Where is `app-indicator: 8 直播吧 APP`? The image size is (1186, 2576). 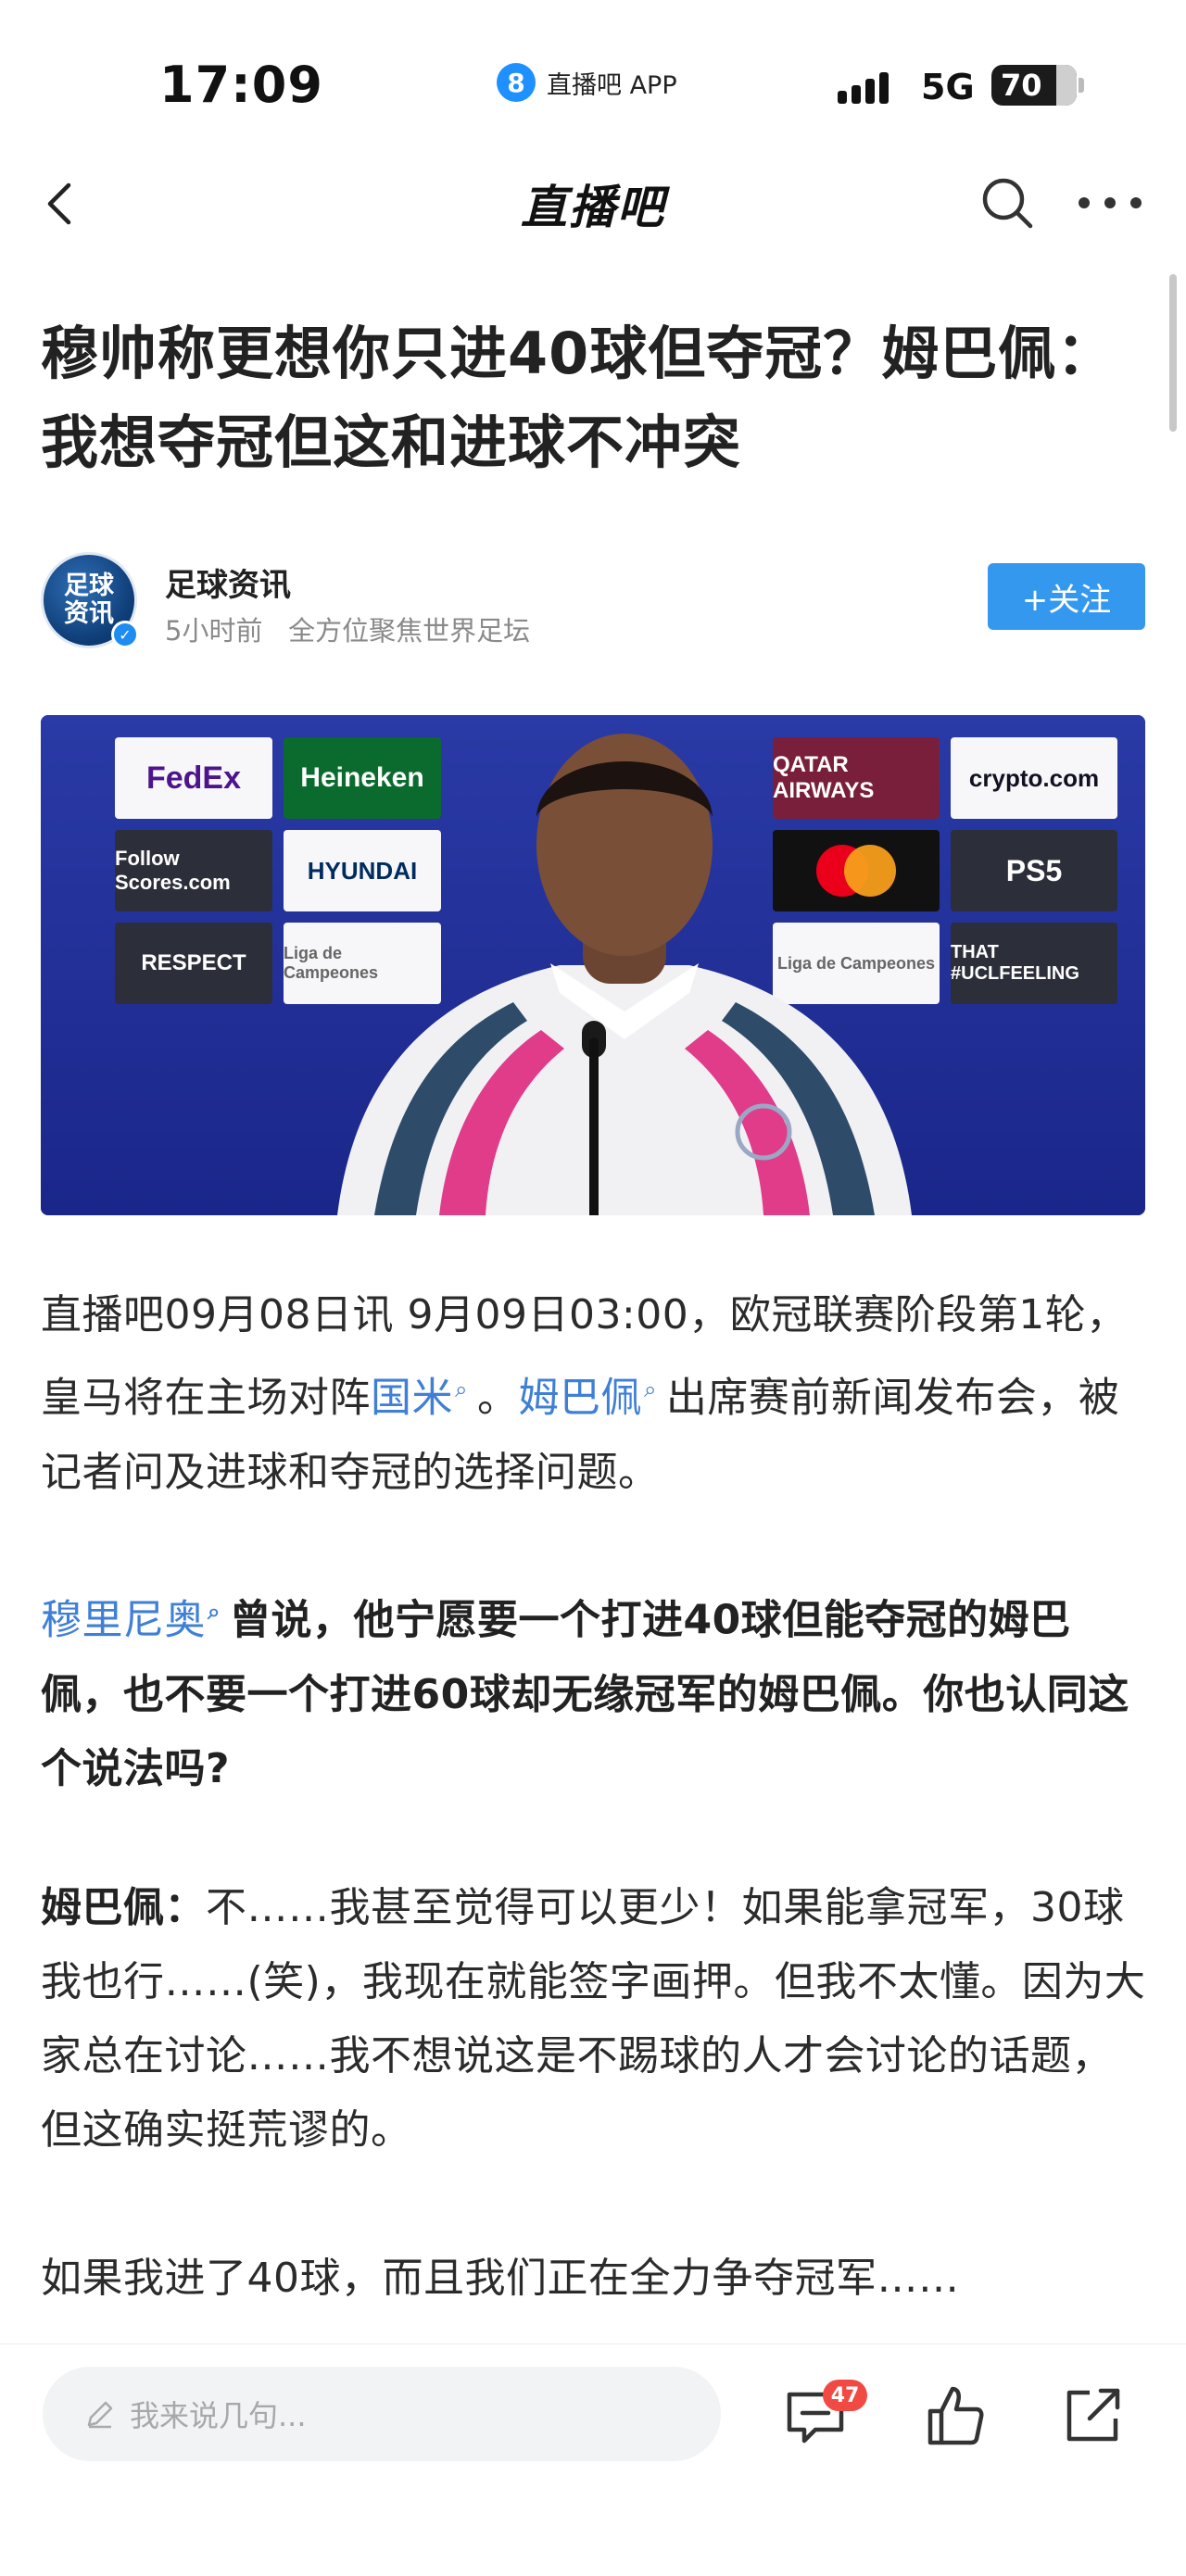 app-indicator: 8 直播吧 APP is located at coordinates (587, 82).